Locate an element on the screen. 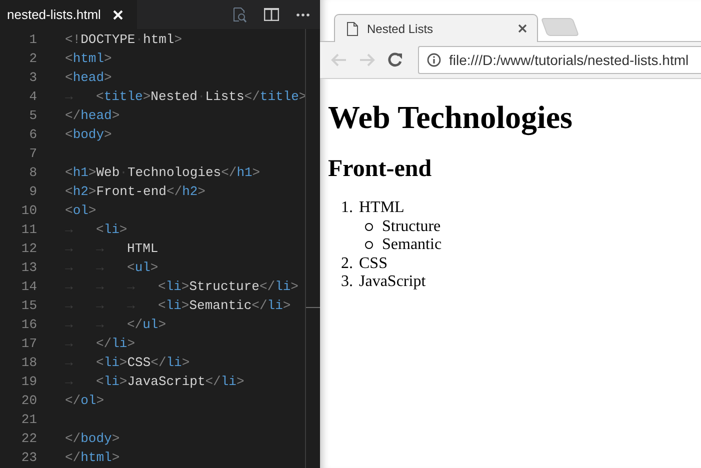 The width and height of the screenshot is (701, 468). code-line: → → </ul> is located at coordinates (115, 324).